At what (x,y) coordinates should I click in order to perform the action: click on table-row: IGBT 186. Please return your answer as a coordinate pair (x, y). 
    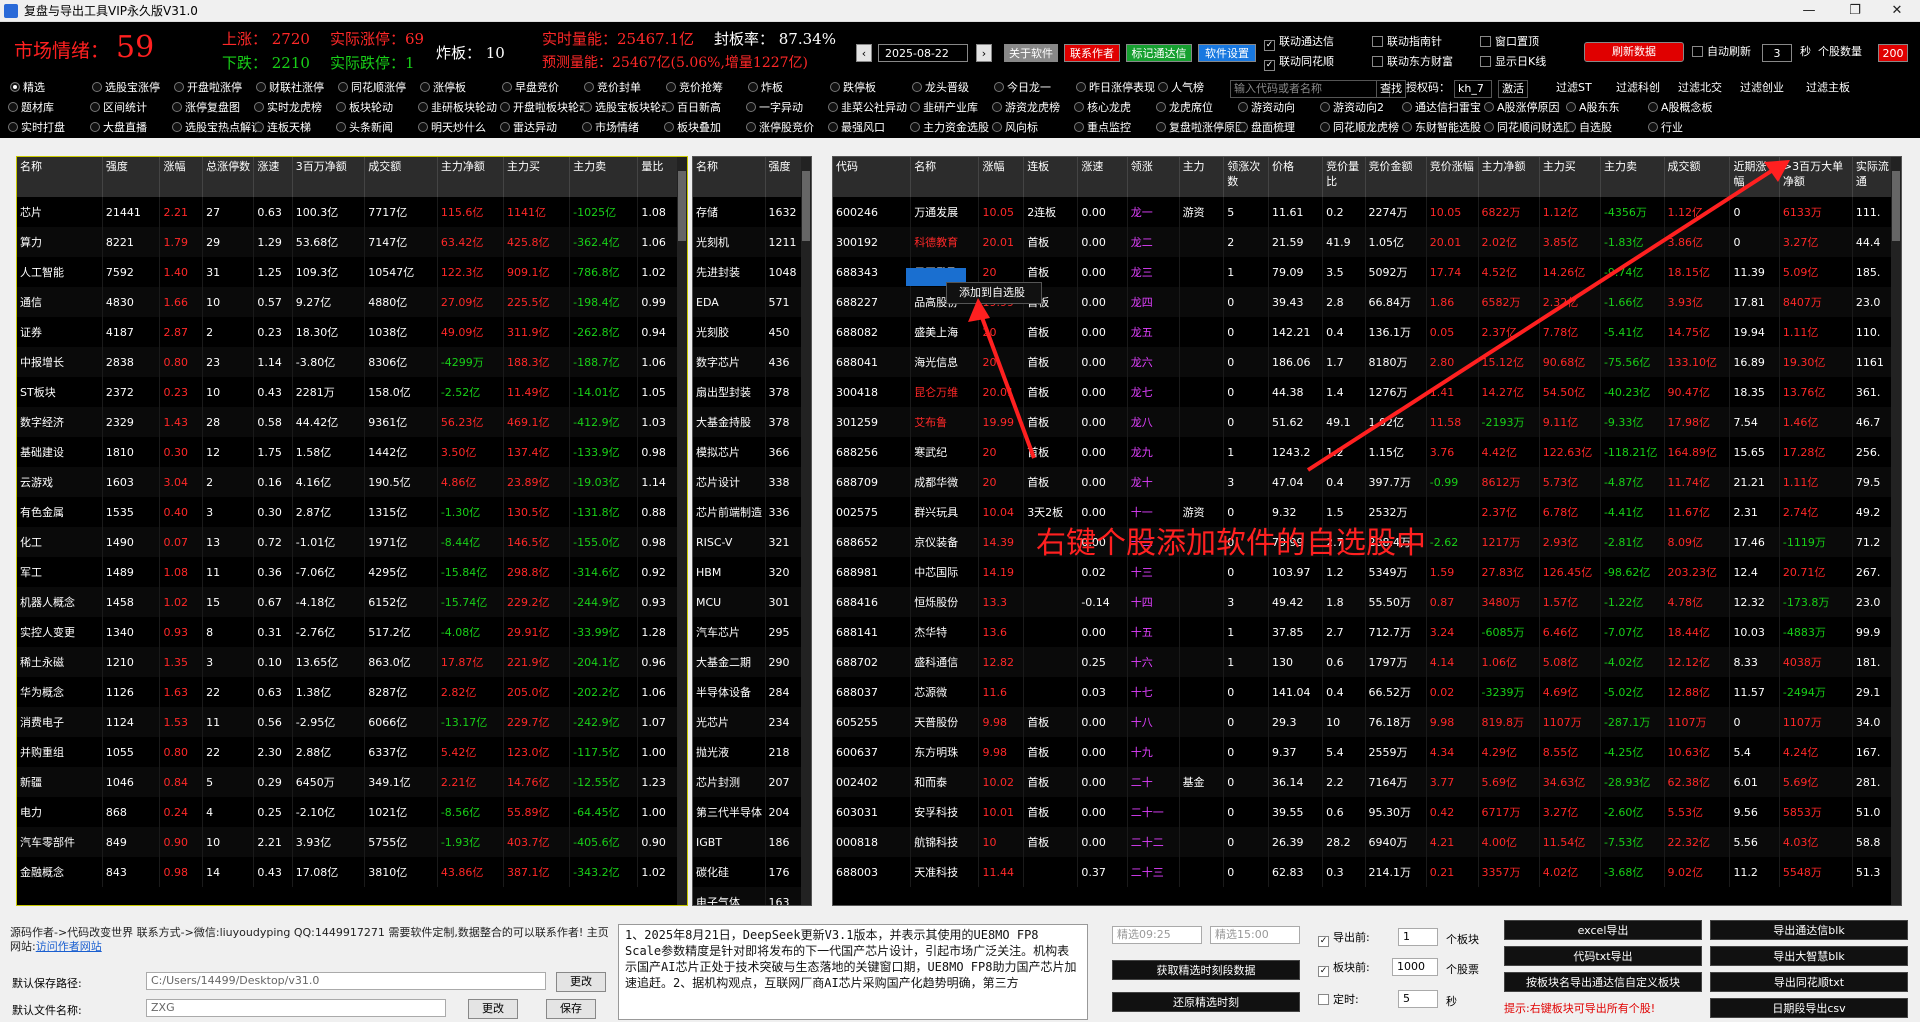
    Looking at the image, I should click on (748, 842).